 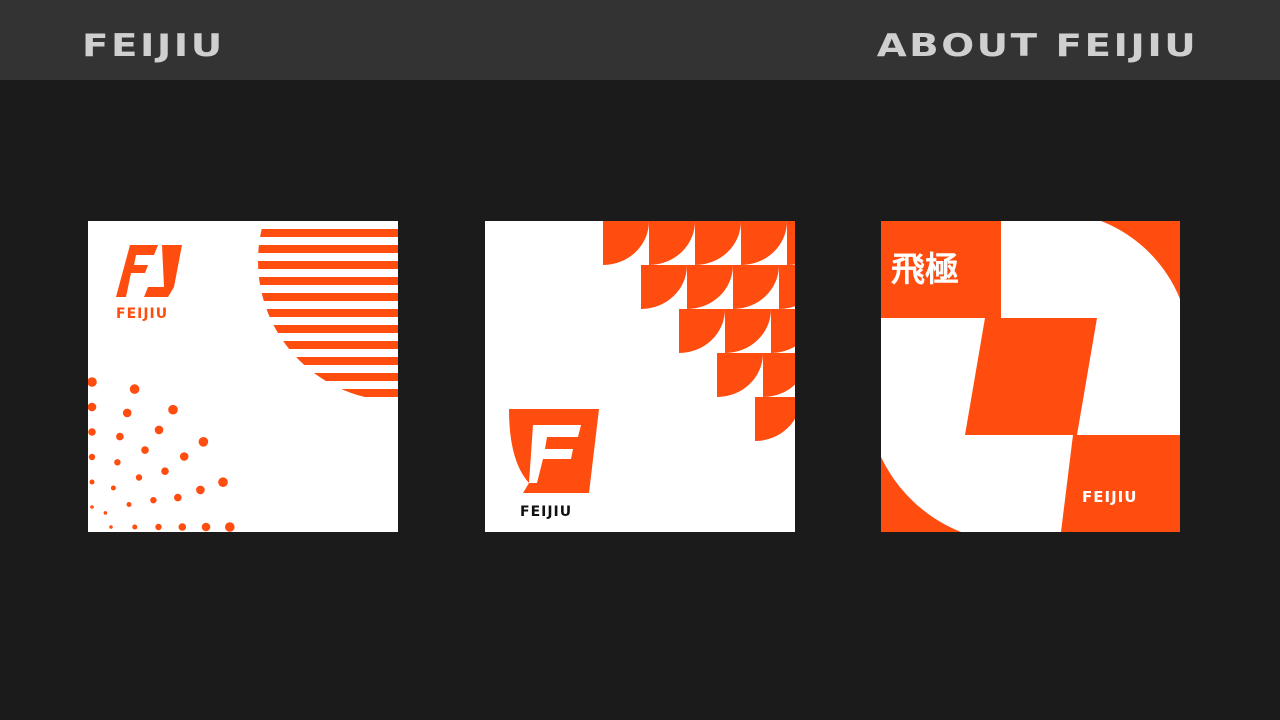 What do you see at coordinates (1120, 483) in the screenshot?
I see `bottom-right-block` at bounding box center [1120, 483].